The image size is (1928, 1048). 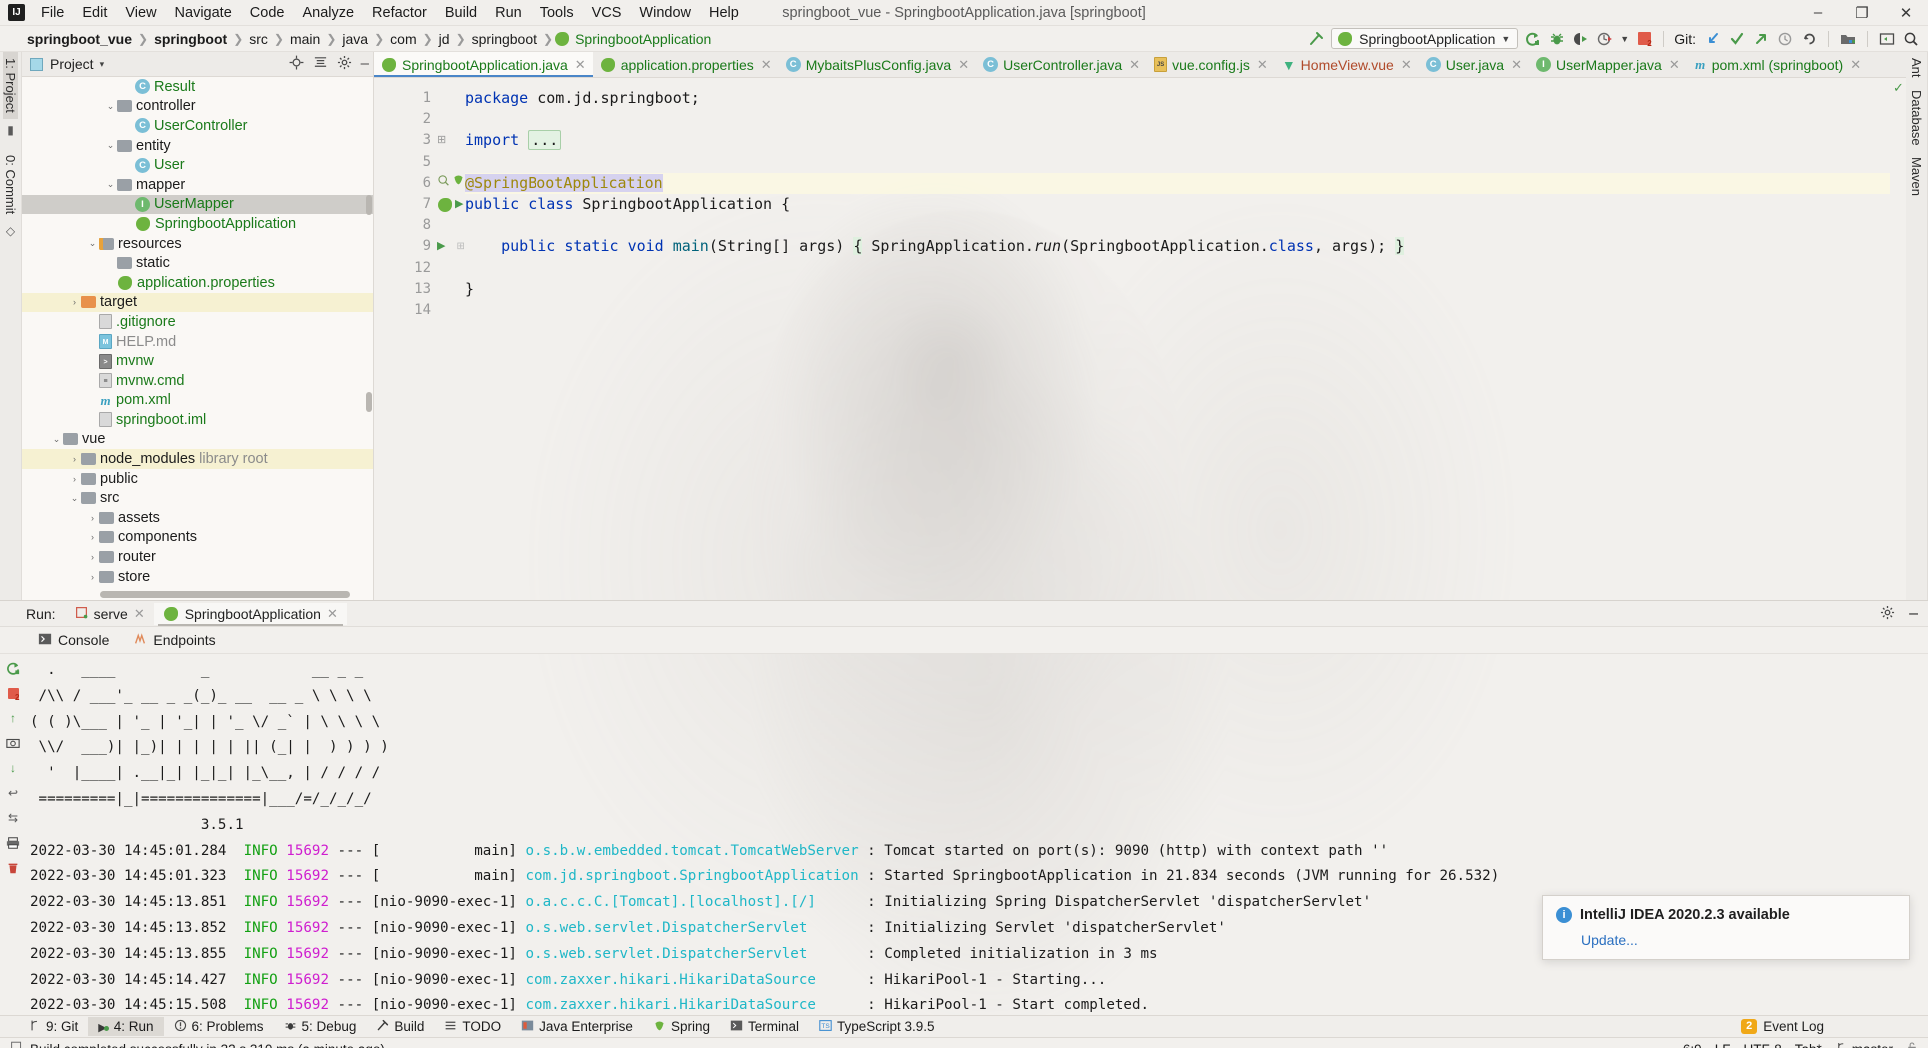 I want to click on bottom-tool-terminal: Terminal, so click(x=764, y=1027).